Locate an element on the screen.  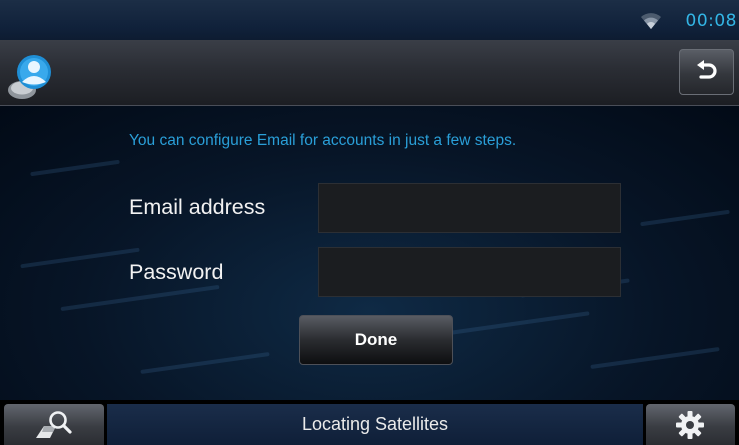
navigation-status-bar: Locating Satellites is located at coordinates (375, 424).